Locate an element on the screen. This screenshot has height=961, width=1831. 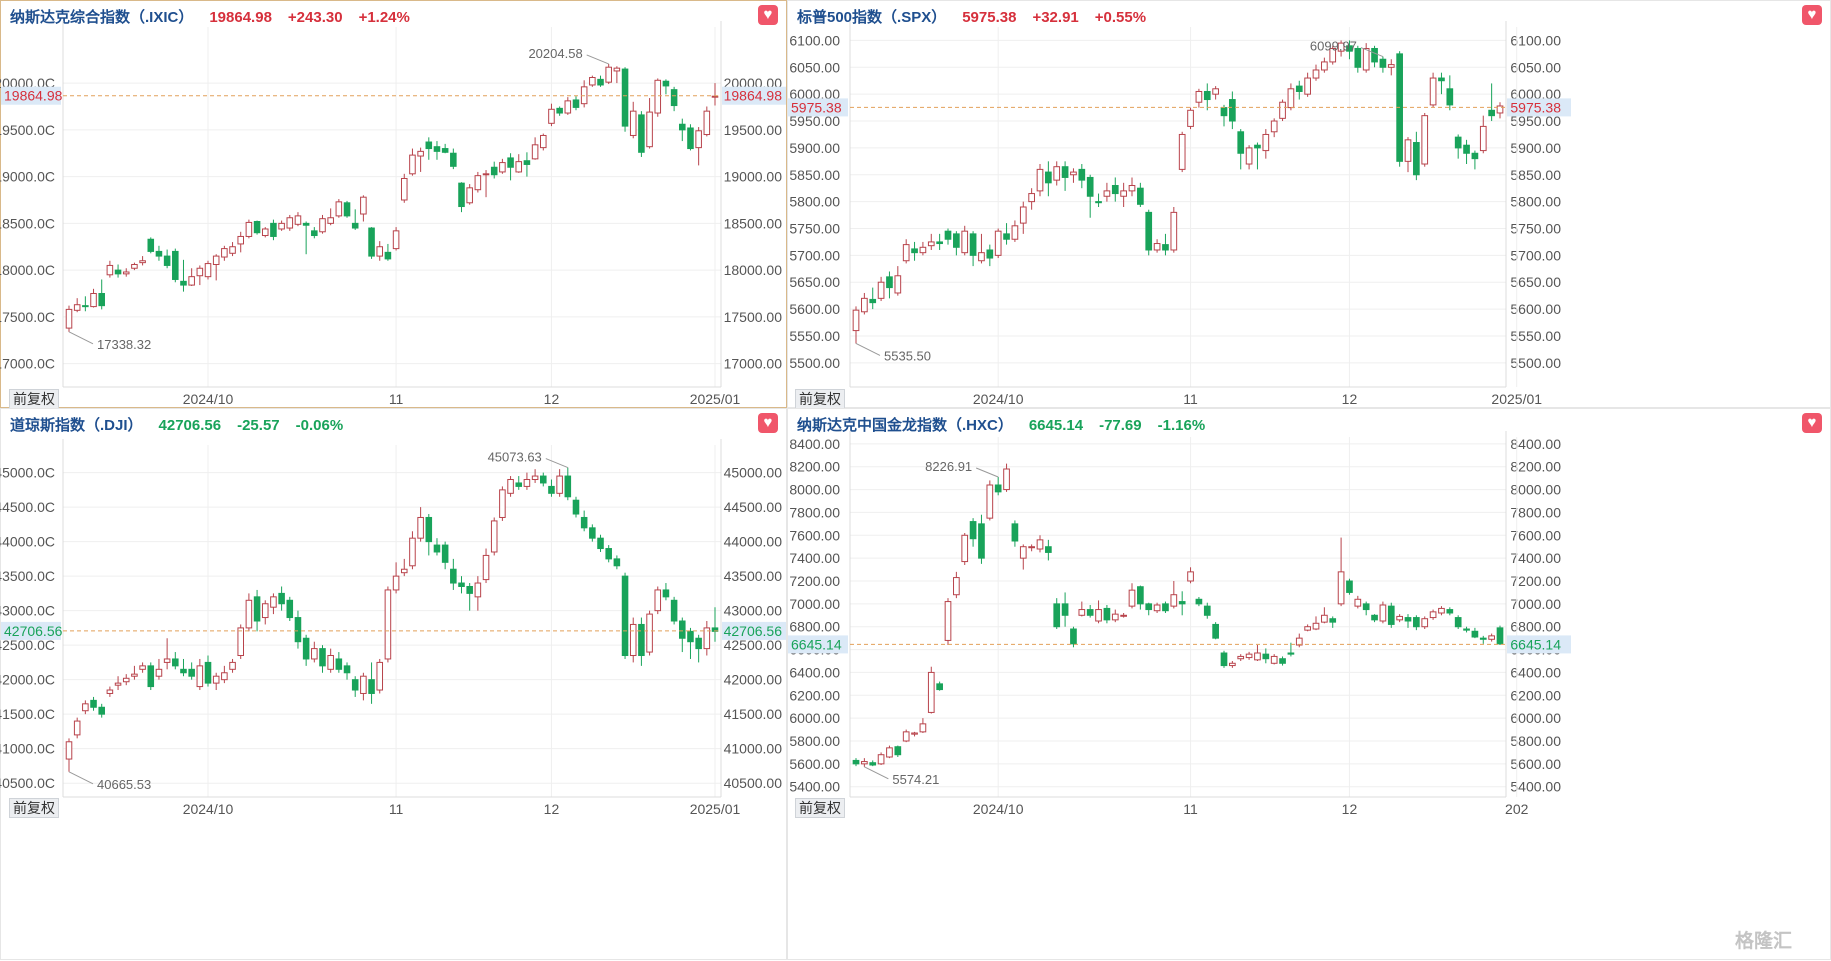
current-price-tag-right: 6645.14 is located at coordinates (1535, 644).